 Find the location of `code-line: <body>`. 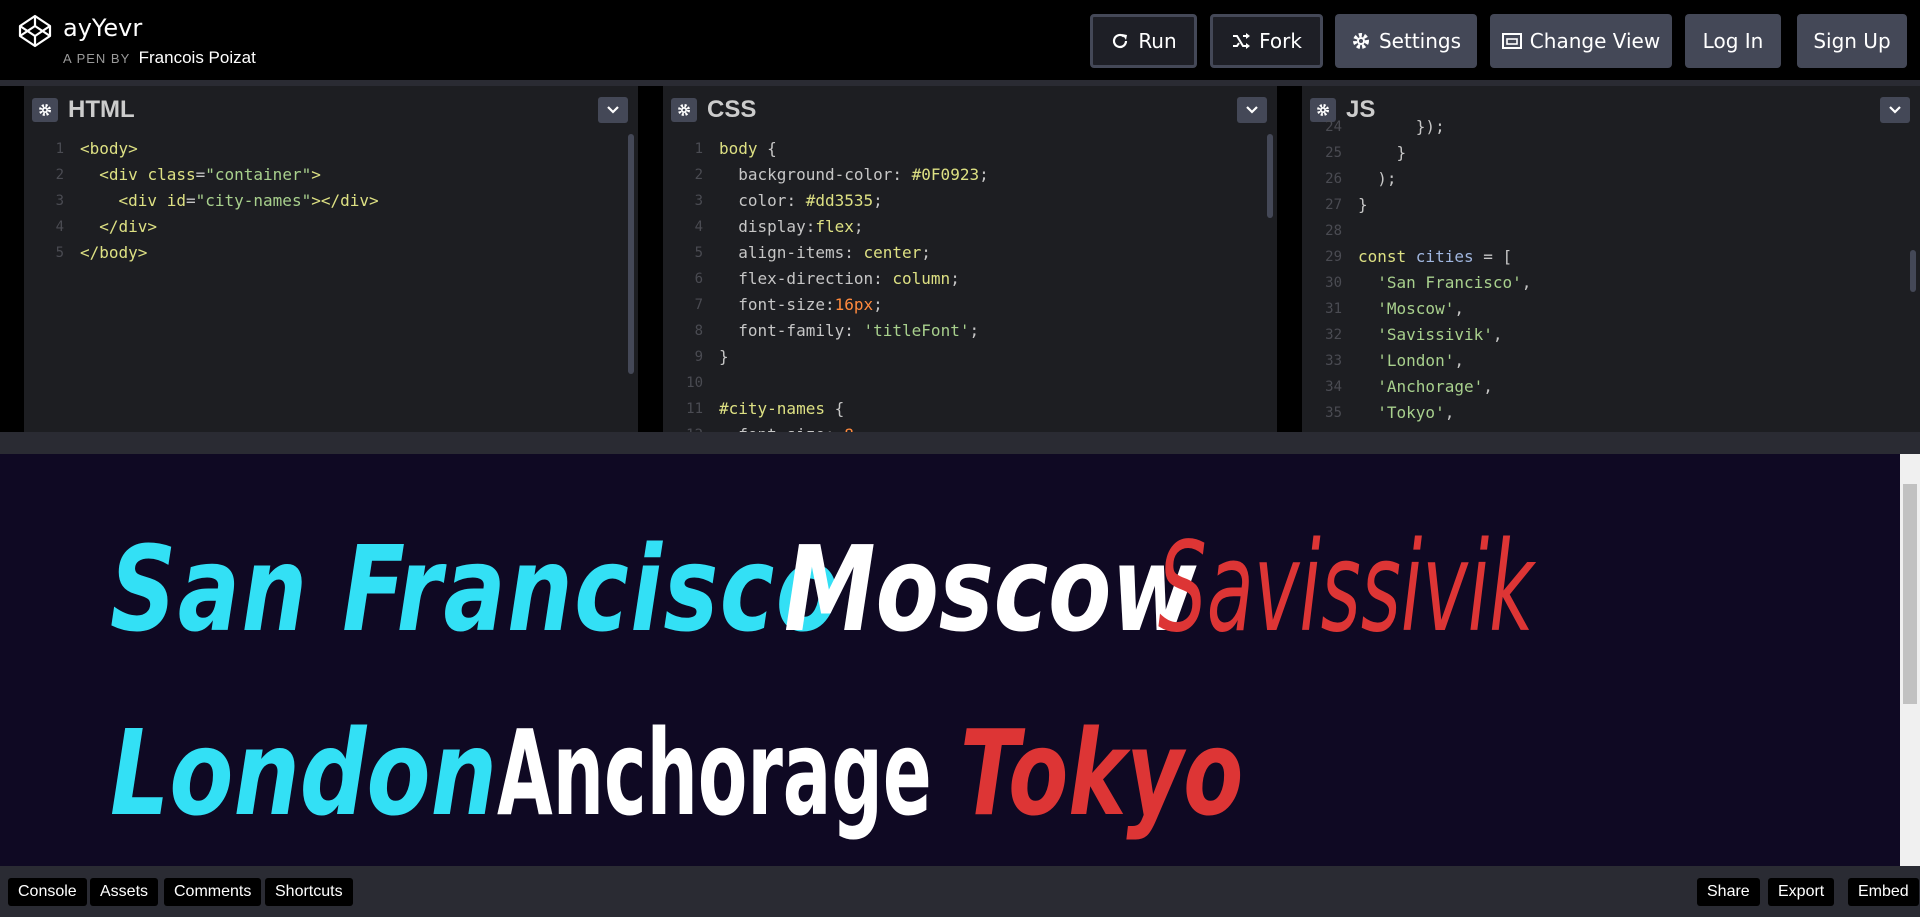

code-line: <body> is located at coordinates (229, 149).